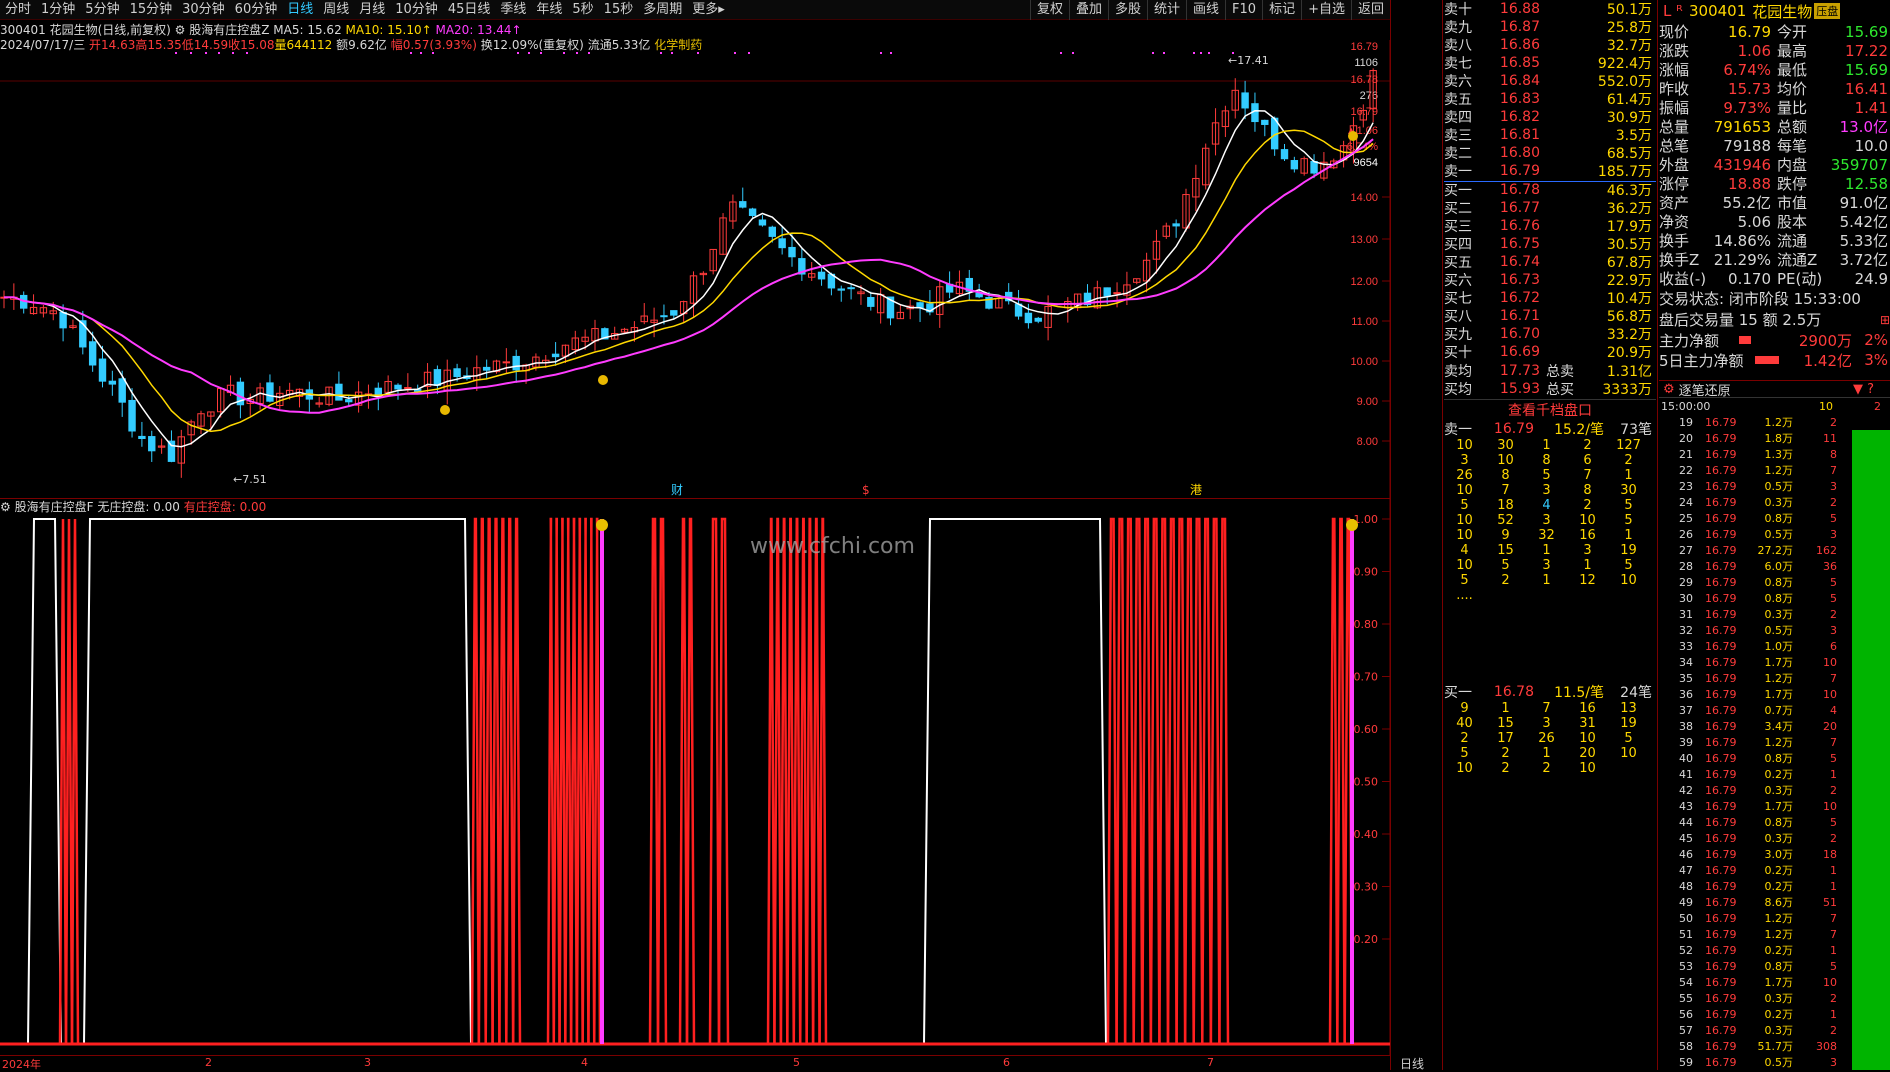 The width and height of the screenshot is (1890, 1072). Describe the element at coordinates (1458, 693) in the screenshot. I see `queue-head-cell: 买一` at that location.